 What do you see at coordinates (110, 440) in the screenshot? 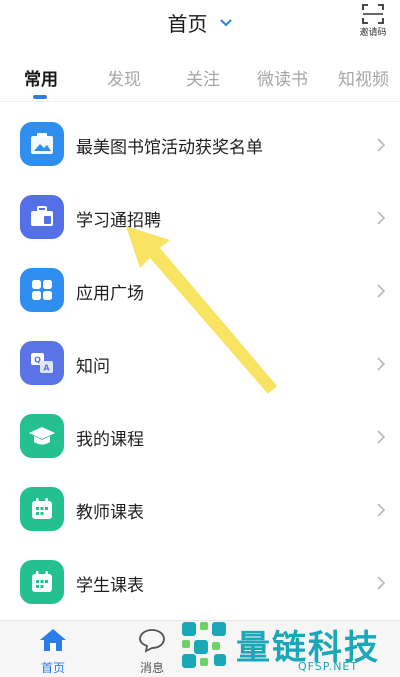
I see `list-item-label: 我的课程` at bounding box center [110, 440].